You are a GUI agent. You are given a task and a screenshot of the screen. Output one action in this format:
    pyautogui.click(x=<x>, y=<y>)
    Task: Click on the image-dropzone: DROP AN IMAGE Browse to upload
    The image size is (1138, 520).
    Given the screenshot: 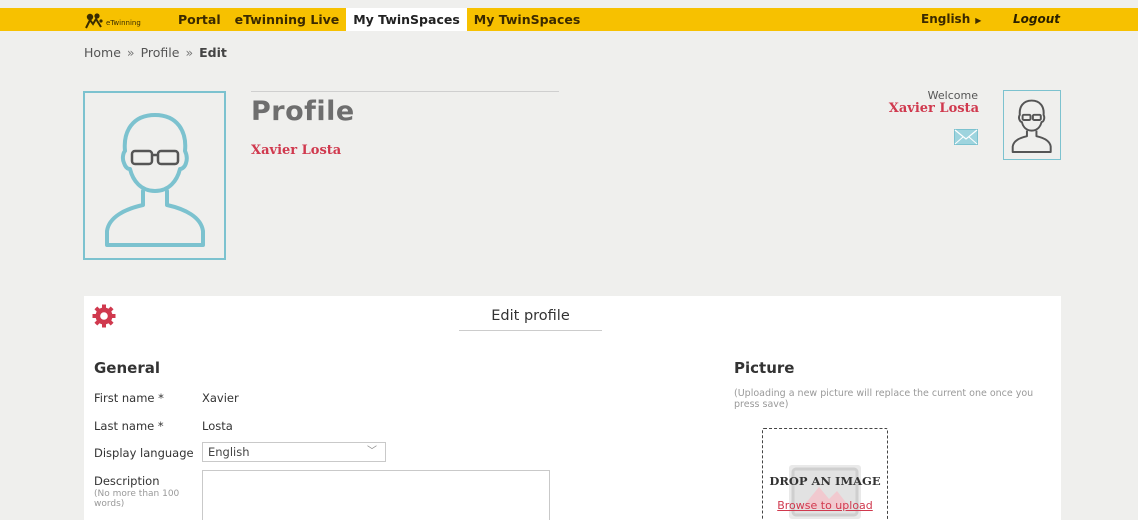 What is the action you would take?
    pyautogui.click(x=825, y=474)
    